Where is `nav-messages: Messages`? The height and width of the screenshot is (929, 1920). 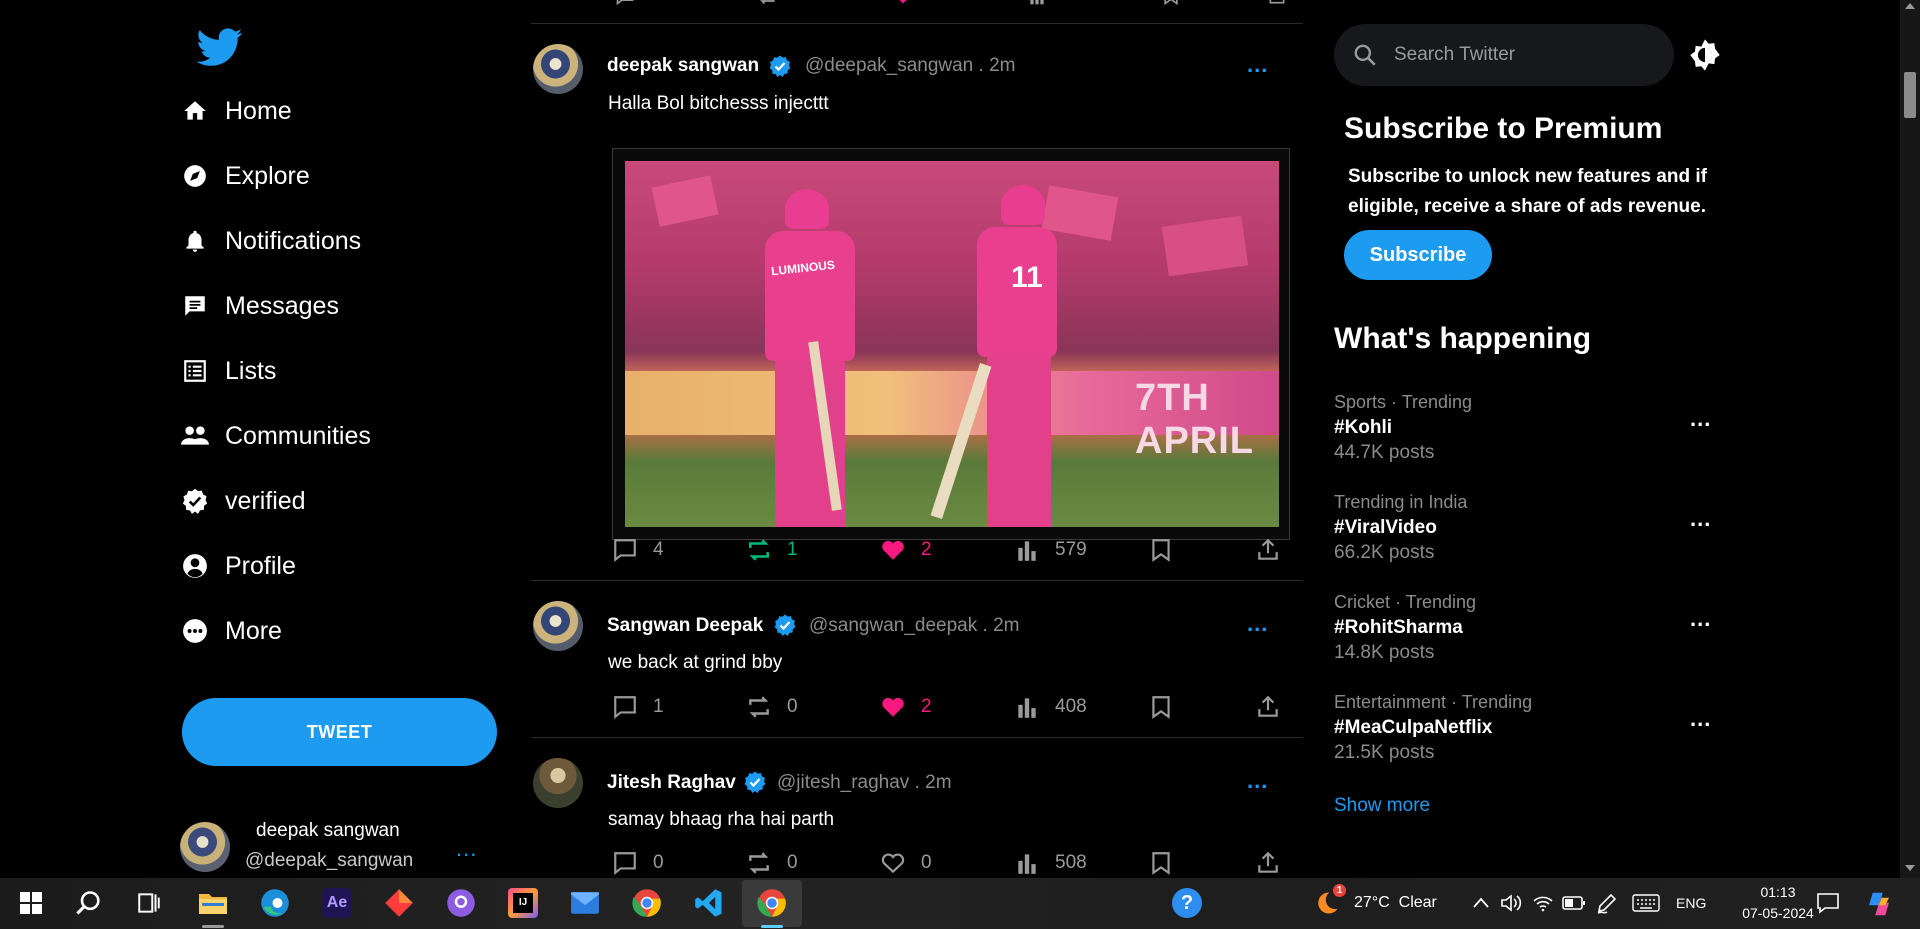 nav-messages: Messages is located at coordinates (259, 306).